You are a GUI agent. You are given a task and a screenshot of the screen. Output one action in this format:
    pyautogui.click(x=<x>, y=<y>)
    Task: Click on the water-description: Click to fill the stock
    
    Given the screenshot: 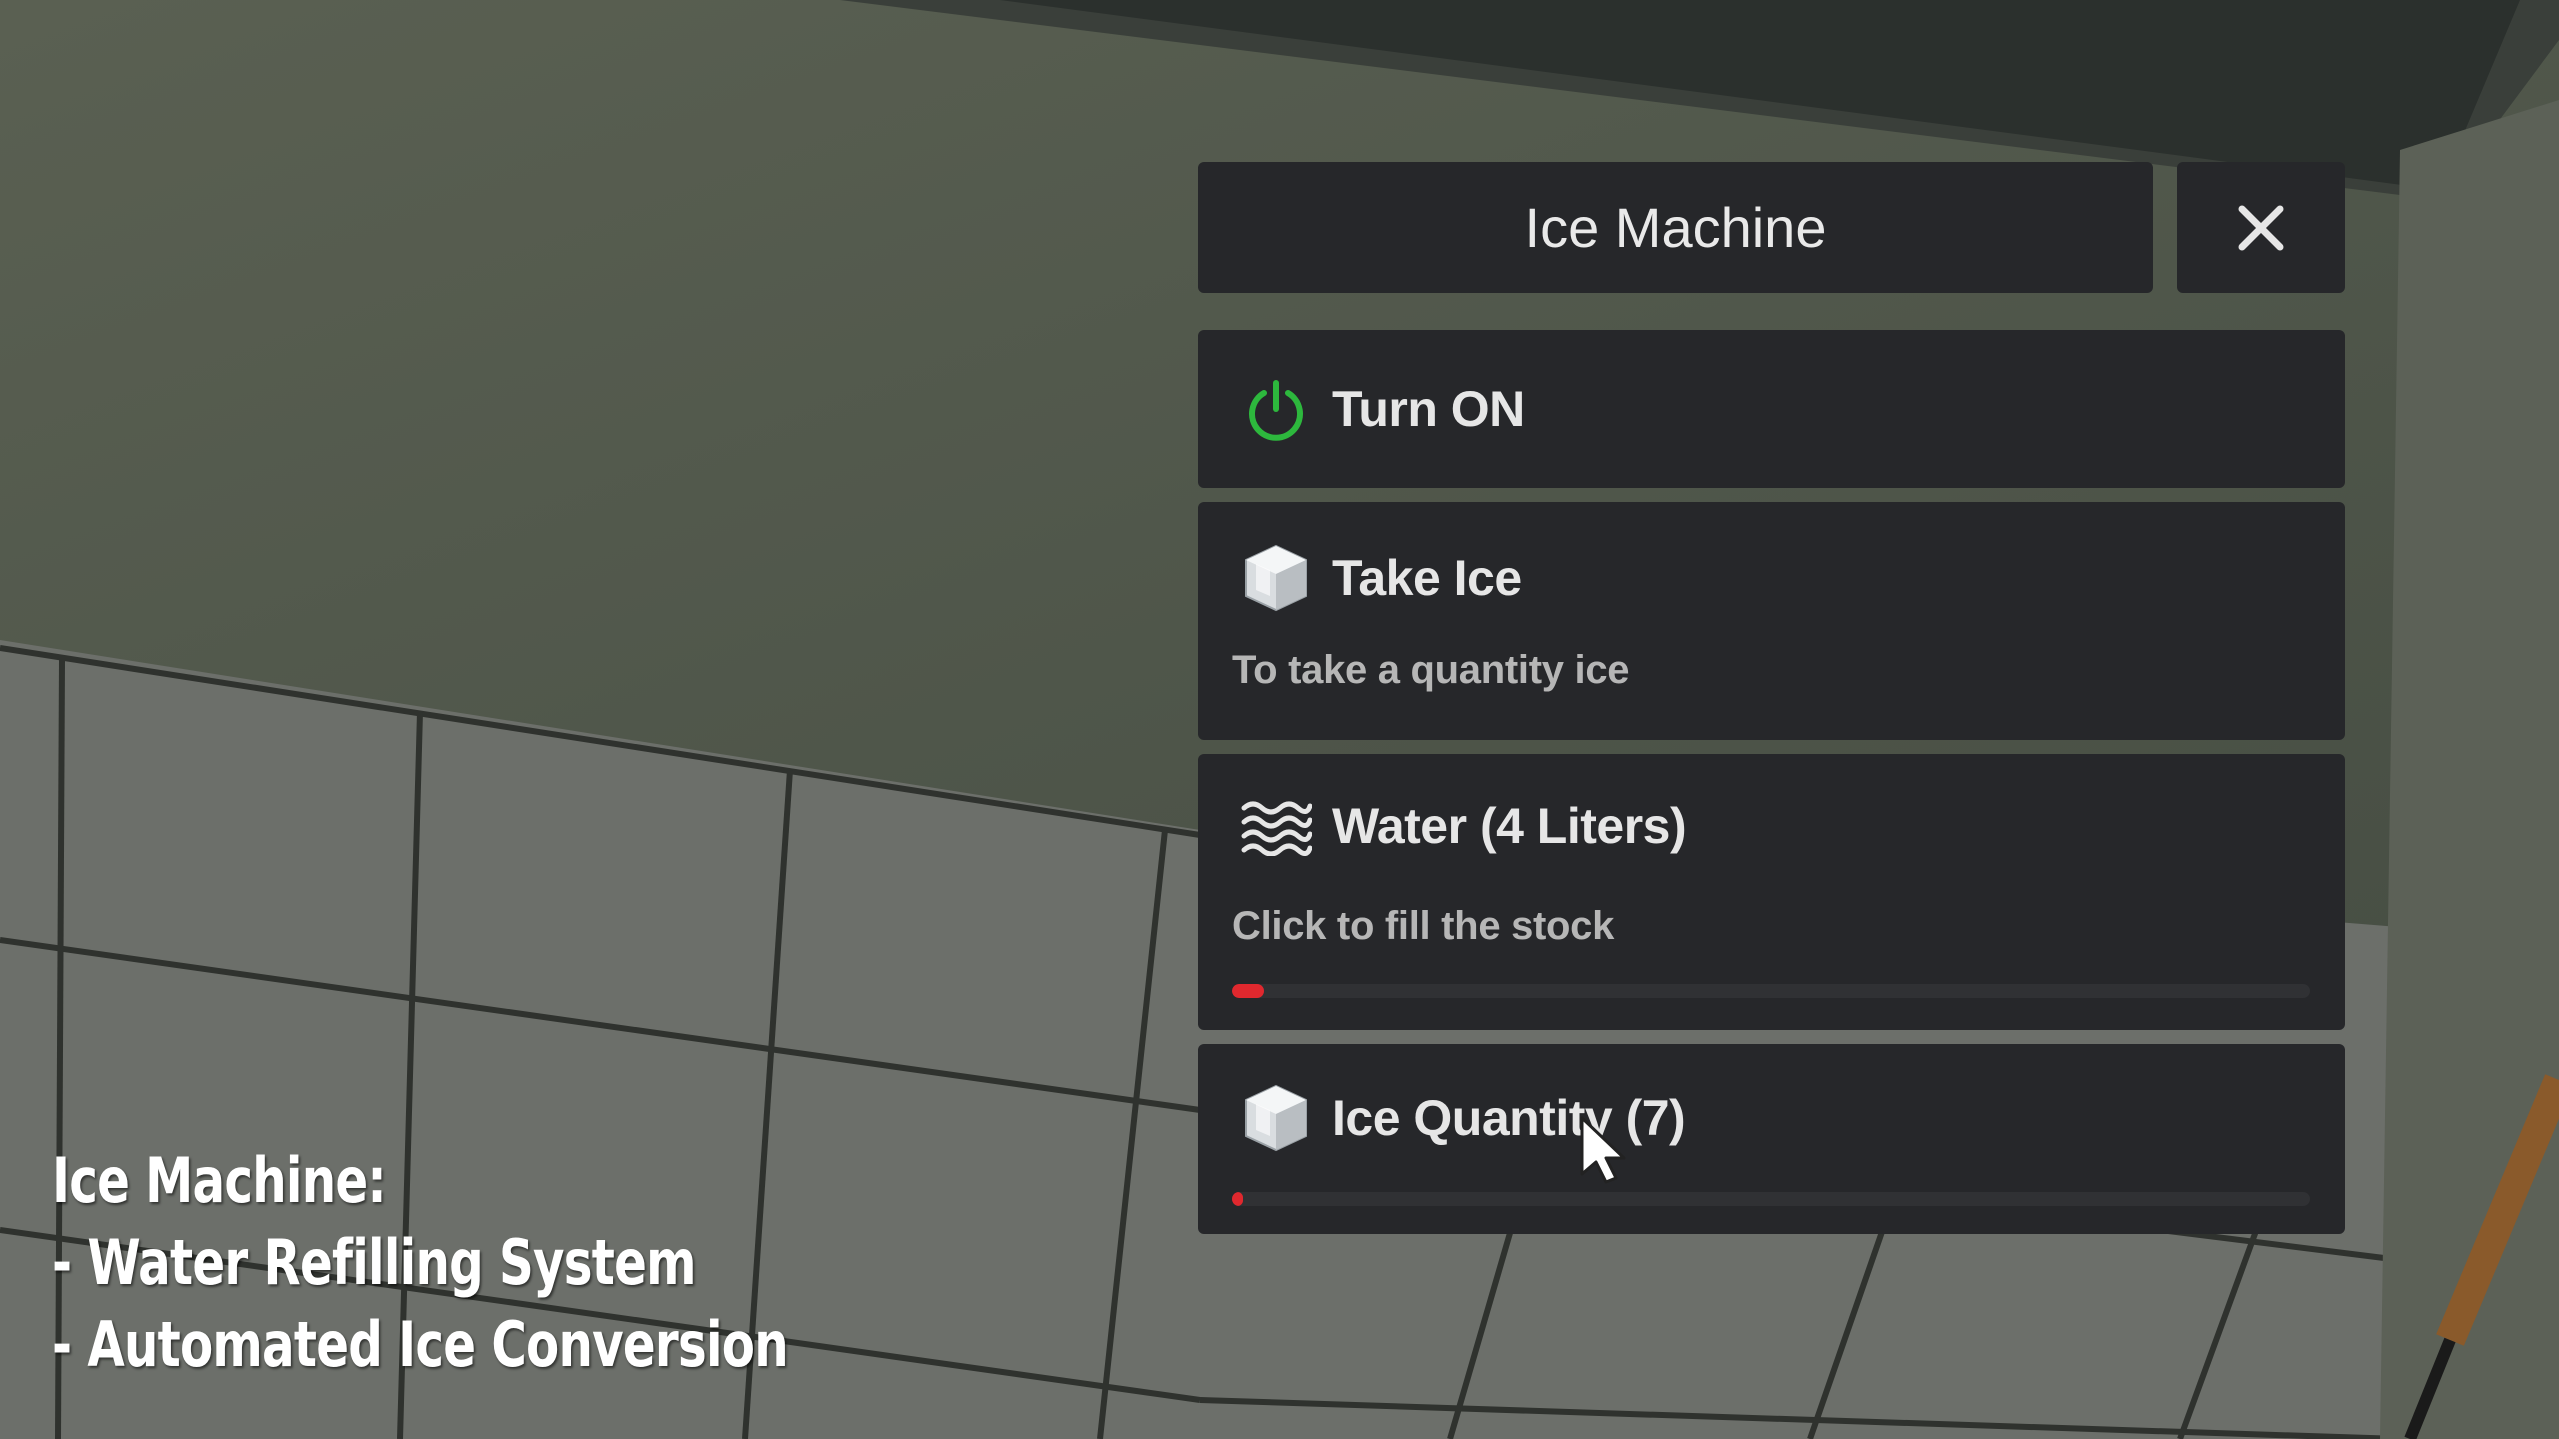 What is the action you would take?
    pyautogui.click(x=1423, y=926)
    